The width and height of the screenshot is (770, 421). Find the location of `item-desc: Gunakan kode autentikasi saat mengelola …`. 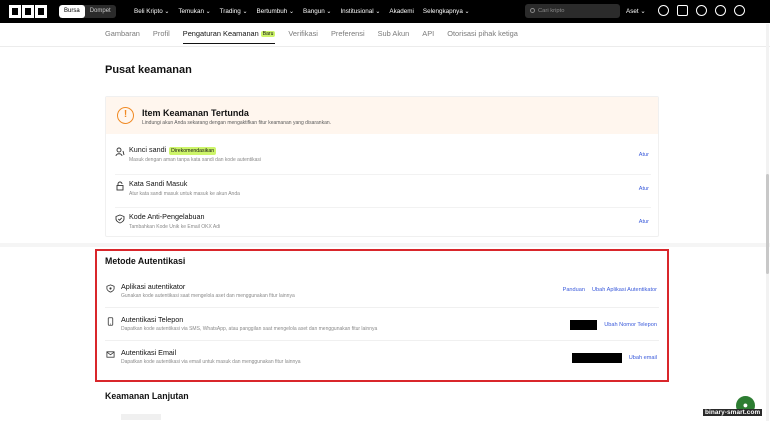

item-desc: Gunakan kode autentikasi saat mengelola … is located at coordinates (208, 296).